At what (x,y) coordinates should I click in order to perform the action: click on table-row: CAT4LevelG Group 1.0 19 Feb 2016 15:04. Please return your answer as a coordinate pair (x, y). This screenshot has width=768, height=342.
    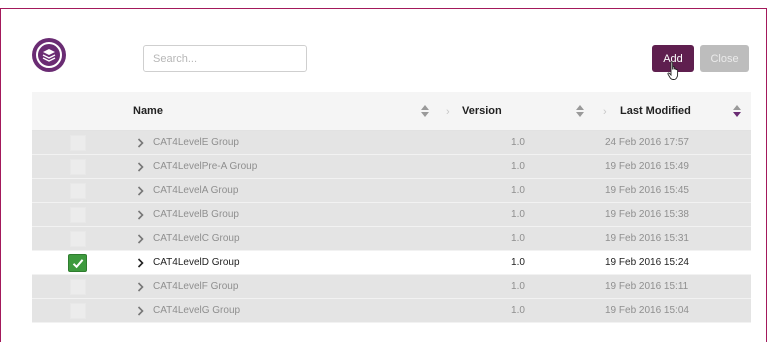
    Looking at the image, I should click on (391, 311).